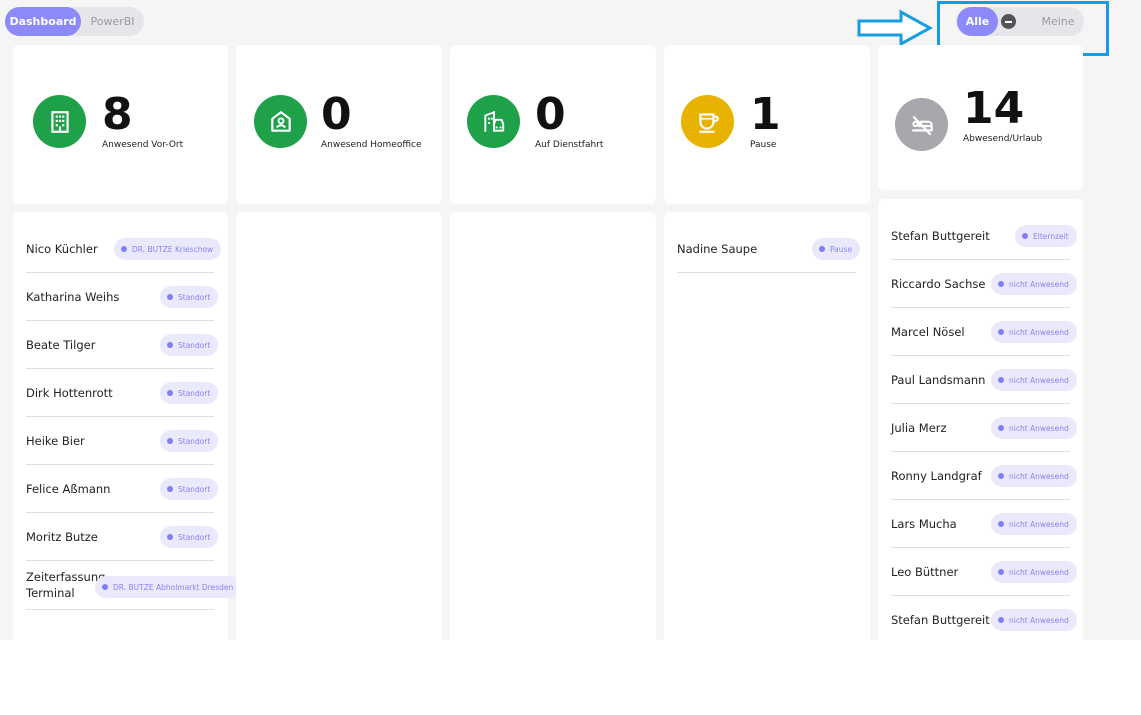 This screenshot has height=715, width=1141. I want to click on status-label: Elternzeit, so click(1051, 236).